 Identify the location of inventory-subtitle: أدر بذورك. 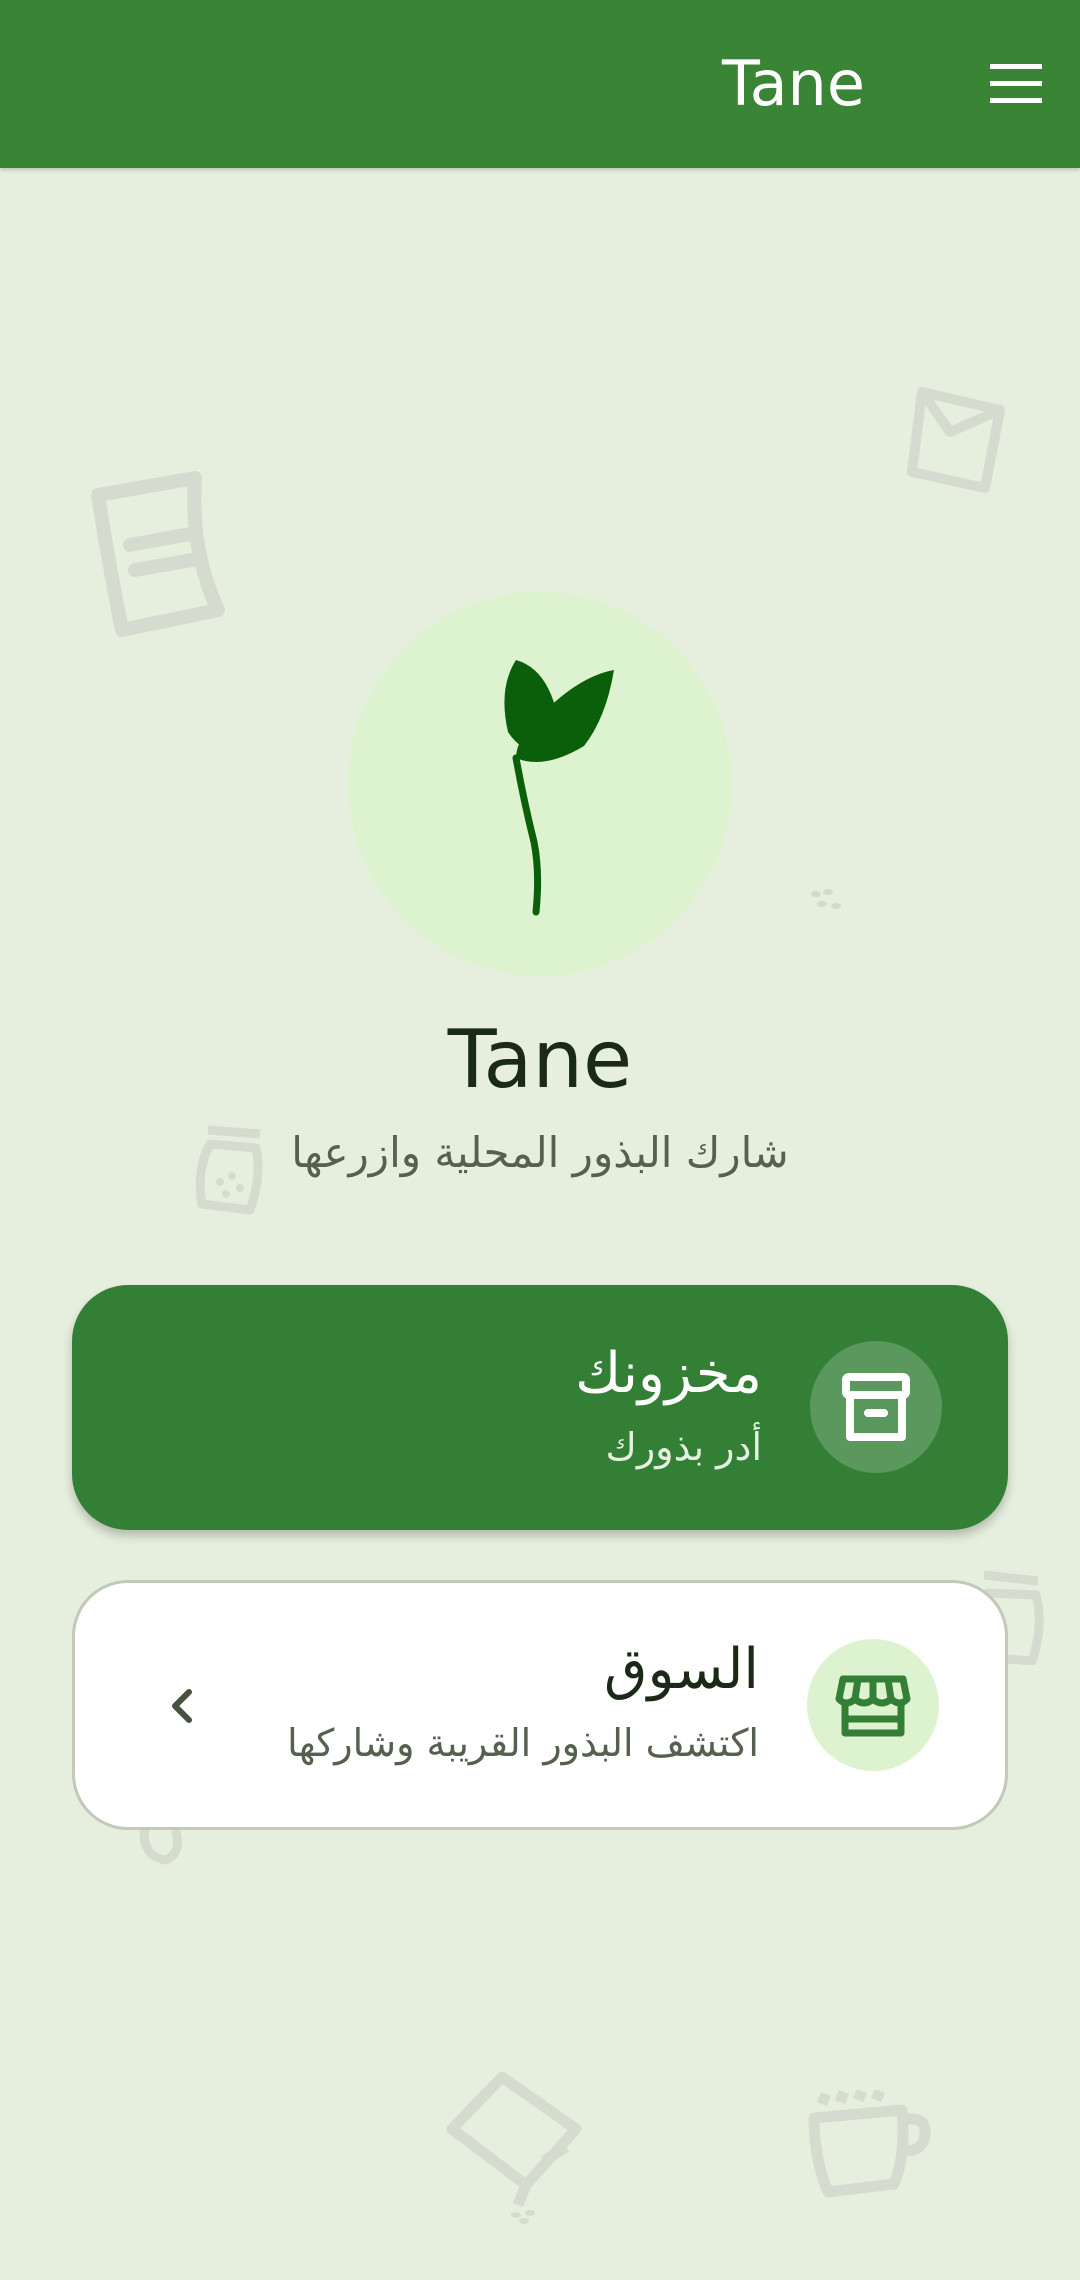
(683, 1447).